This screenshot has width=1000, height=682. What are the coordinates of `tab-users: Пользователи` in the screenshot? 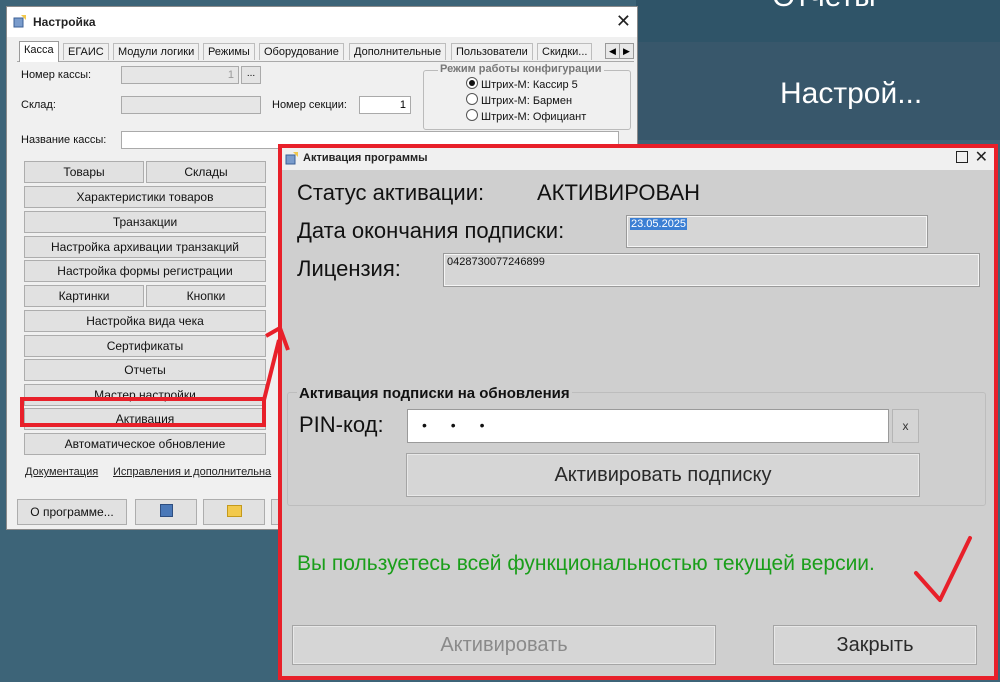 It's located at (492, 51).